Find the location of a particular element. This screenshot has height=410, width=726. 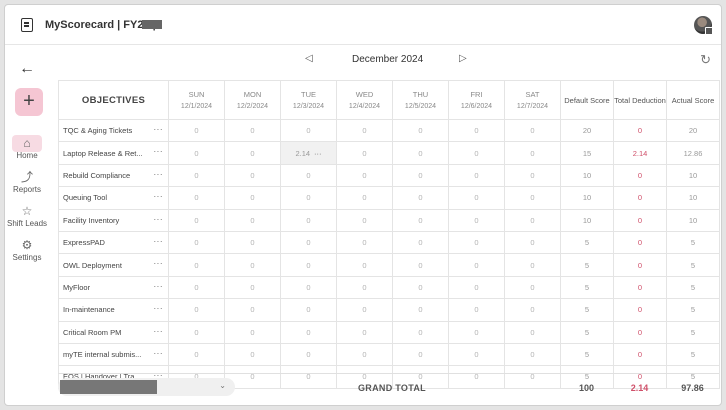

objective-cell: Laptop Release & Ret... ··· is located at coordinates (113, 153).